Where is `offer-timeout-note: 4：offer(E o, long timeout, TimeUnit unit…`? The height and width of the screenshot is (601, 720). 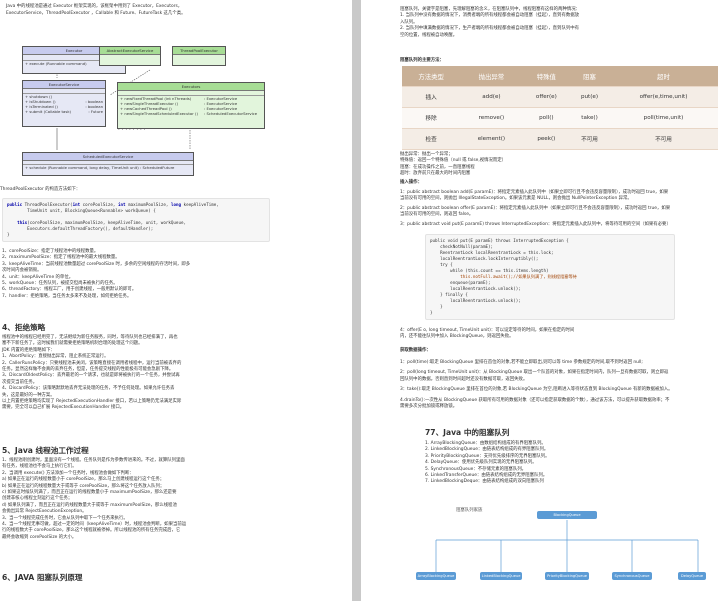
offer-timeout-note: 4：offer(E o, long timeout, TimeUnit unit… is located at coordinates (487, 334).